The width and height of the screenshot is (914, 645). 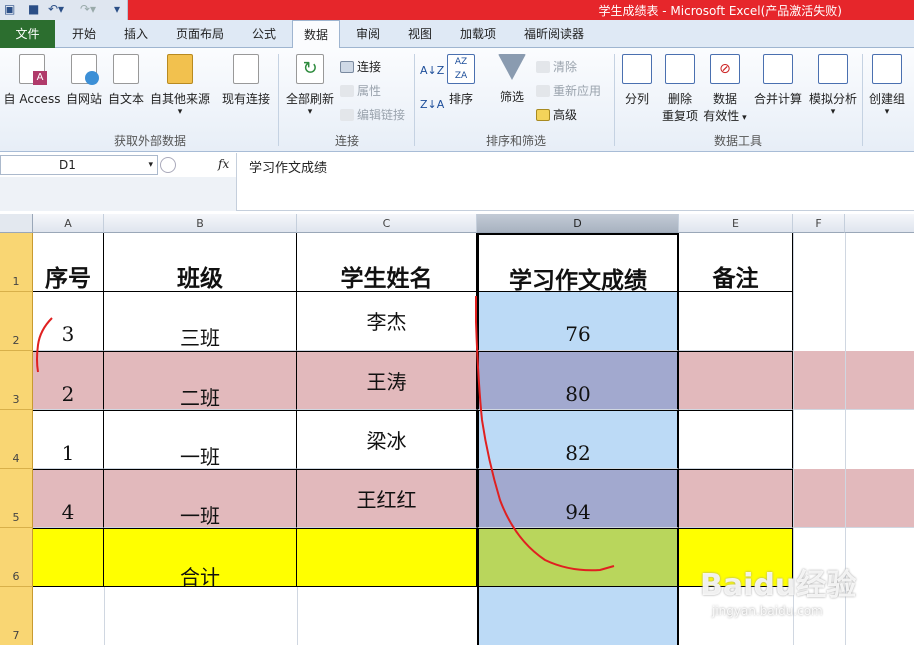 What do you see at coordinates (44, 345) in the screenshot?
I see `annotation-stroke-left` at bounding box center [44, 345].